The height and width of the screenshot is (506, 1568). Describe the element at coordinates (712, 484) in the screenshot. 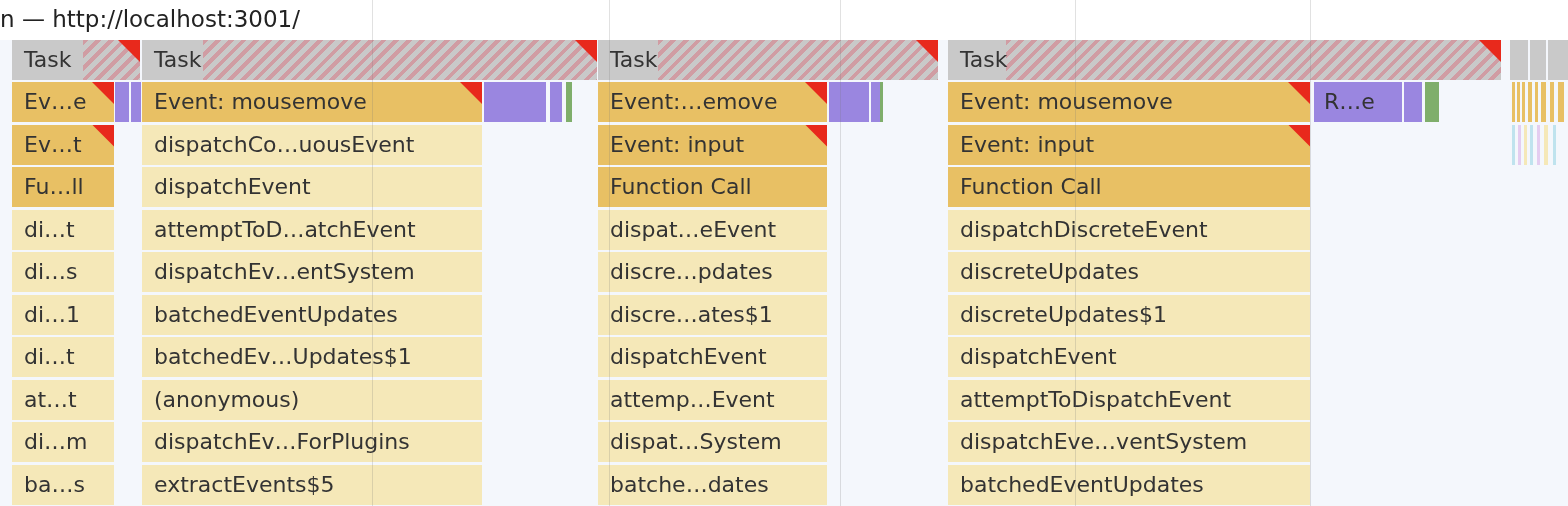

I see `function-bar: batche…dates` at that location.